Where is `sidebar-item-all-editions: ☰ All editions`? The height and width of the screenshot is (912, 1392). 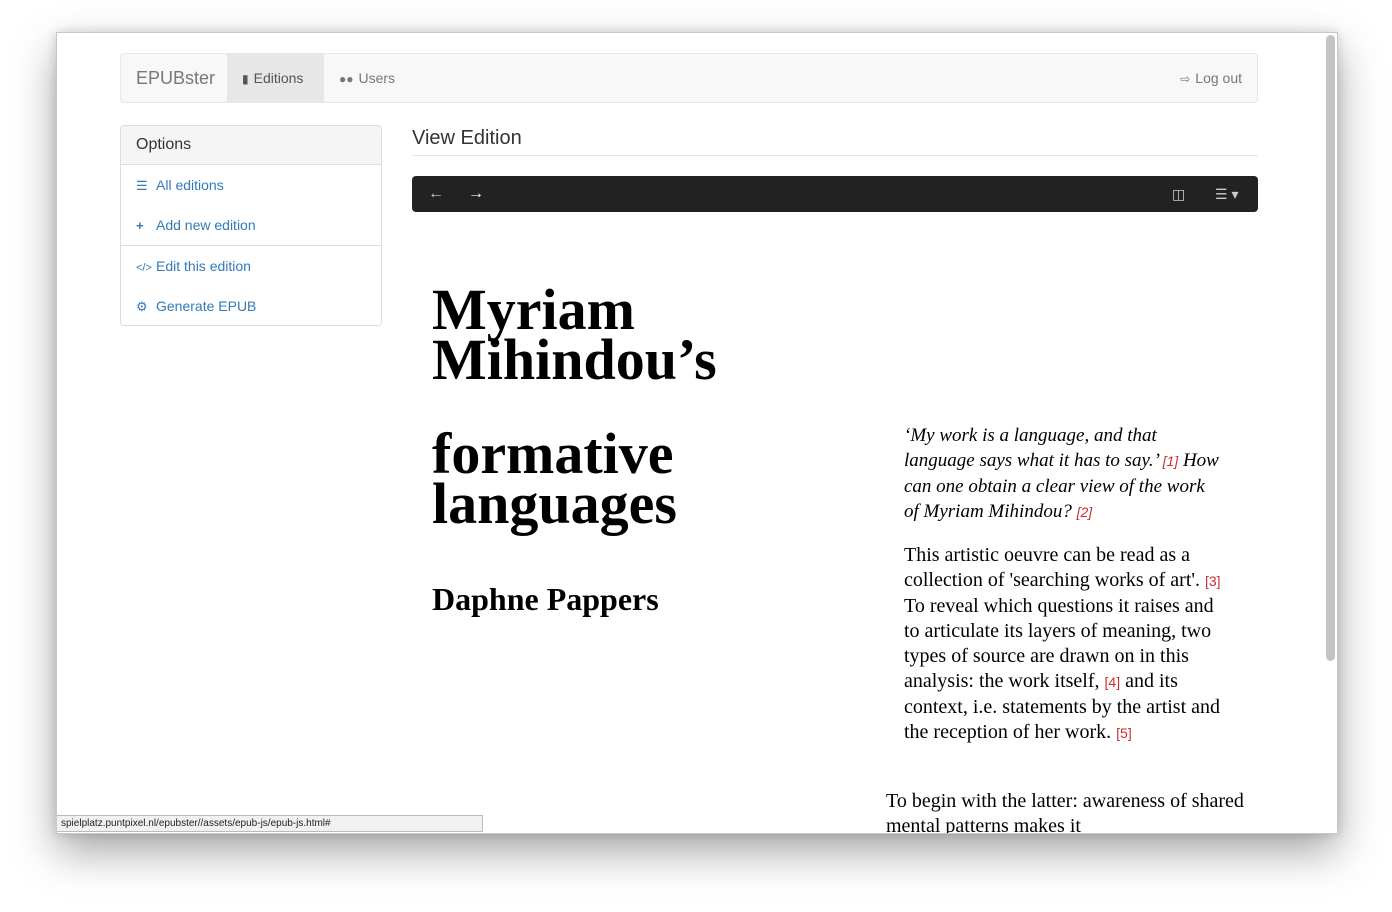
sidebar-item-all-editions: ☰ All editions is located at coordinates (251, 185).